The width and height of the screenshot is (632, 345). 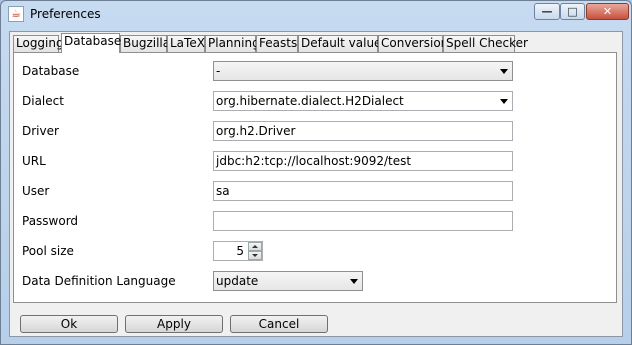 I want to click on ddl-value: update, so click(x=237, y=281).